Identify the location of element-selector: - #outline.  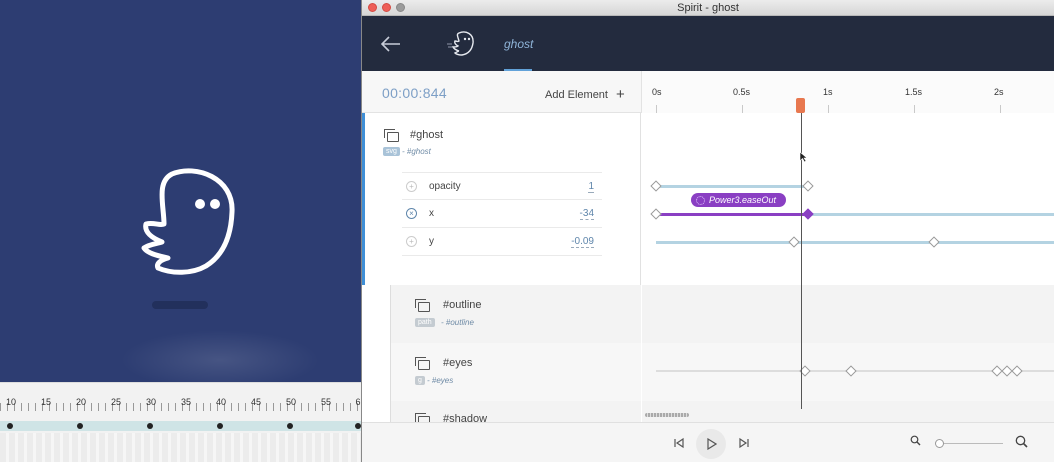
(457, 322).